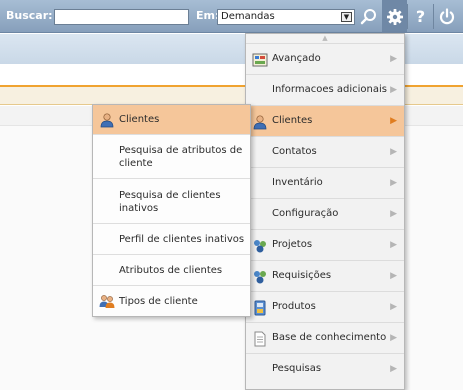 The image size is (463, 390). I want to click on menu-item-projetos: Projetos ▶, so click(325, 244).